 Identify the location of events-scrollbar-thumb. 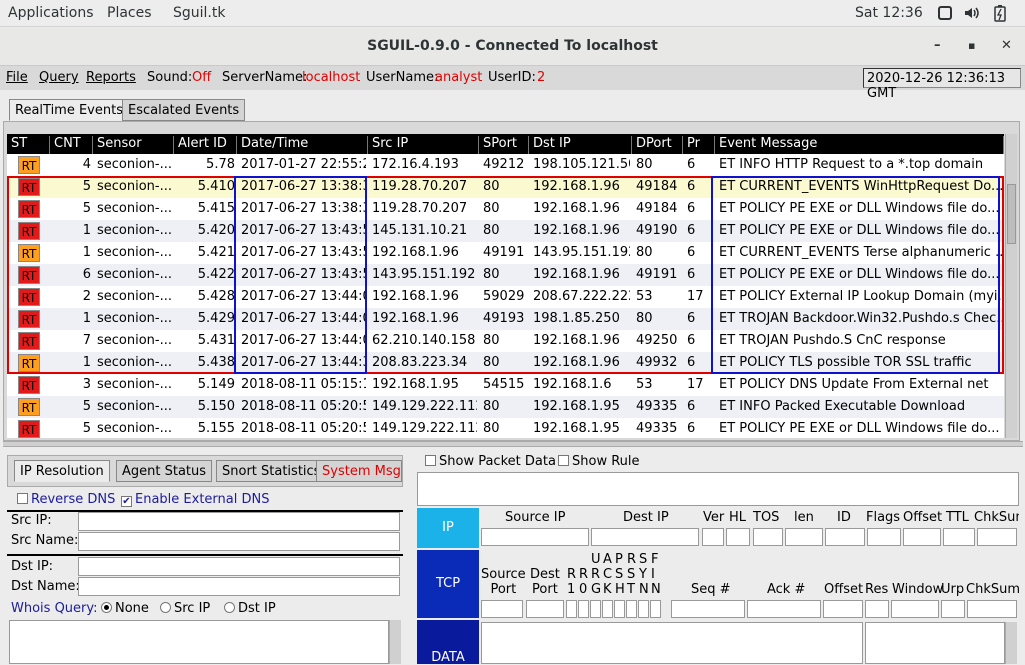
(1011, 214).